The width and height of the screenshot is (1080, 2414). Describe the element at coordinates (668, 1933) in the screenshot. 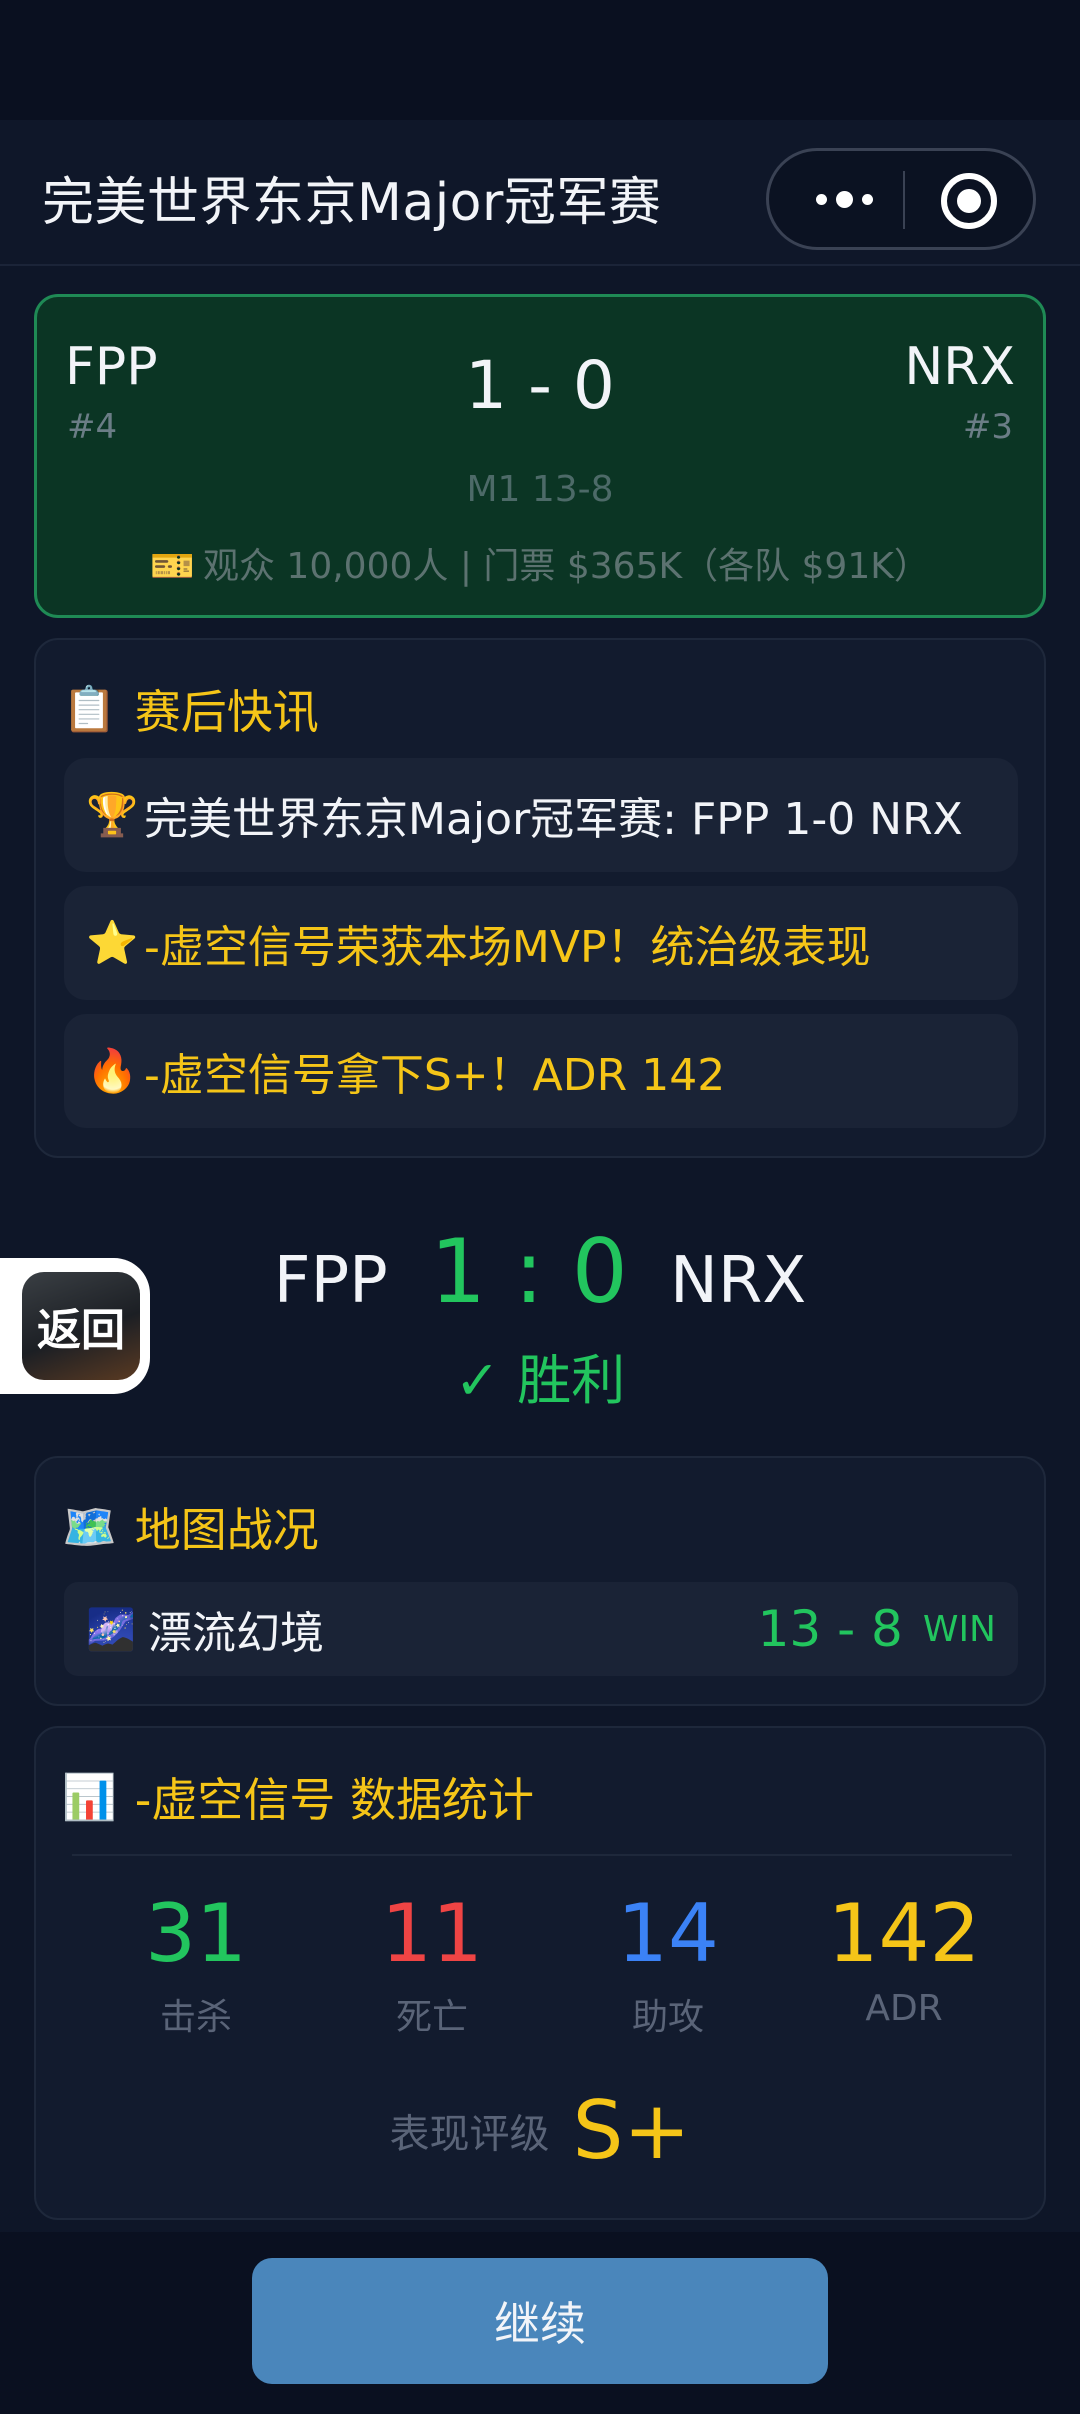

I see `stat-value: 14` at that location.